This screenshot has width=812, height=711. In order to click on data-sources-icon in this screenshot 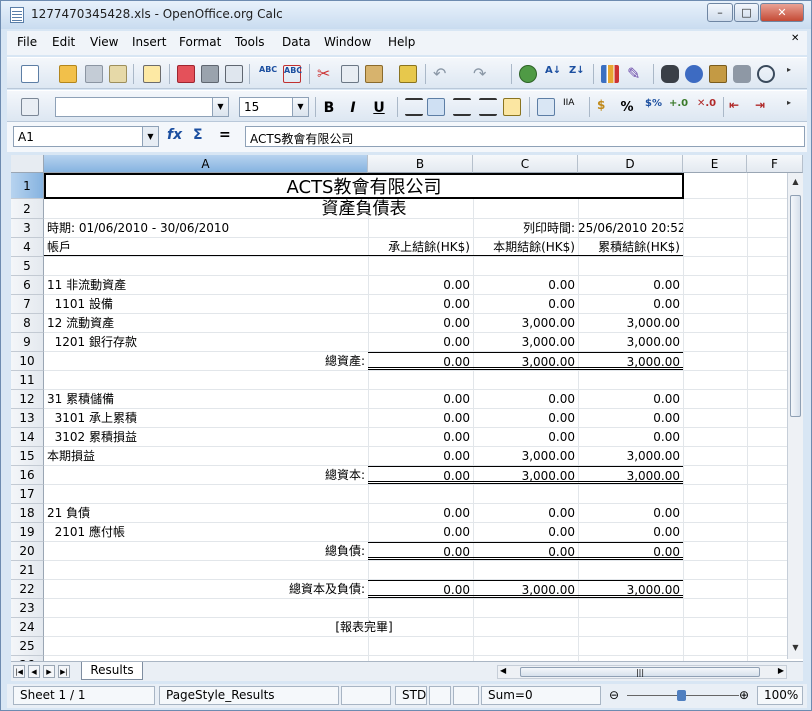, I will do `click(718, 74)`.